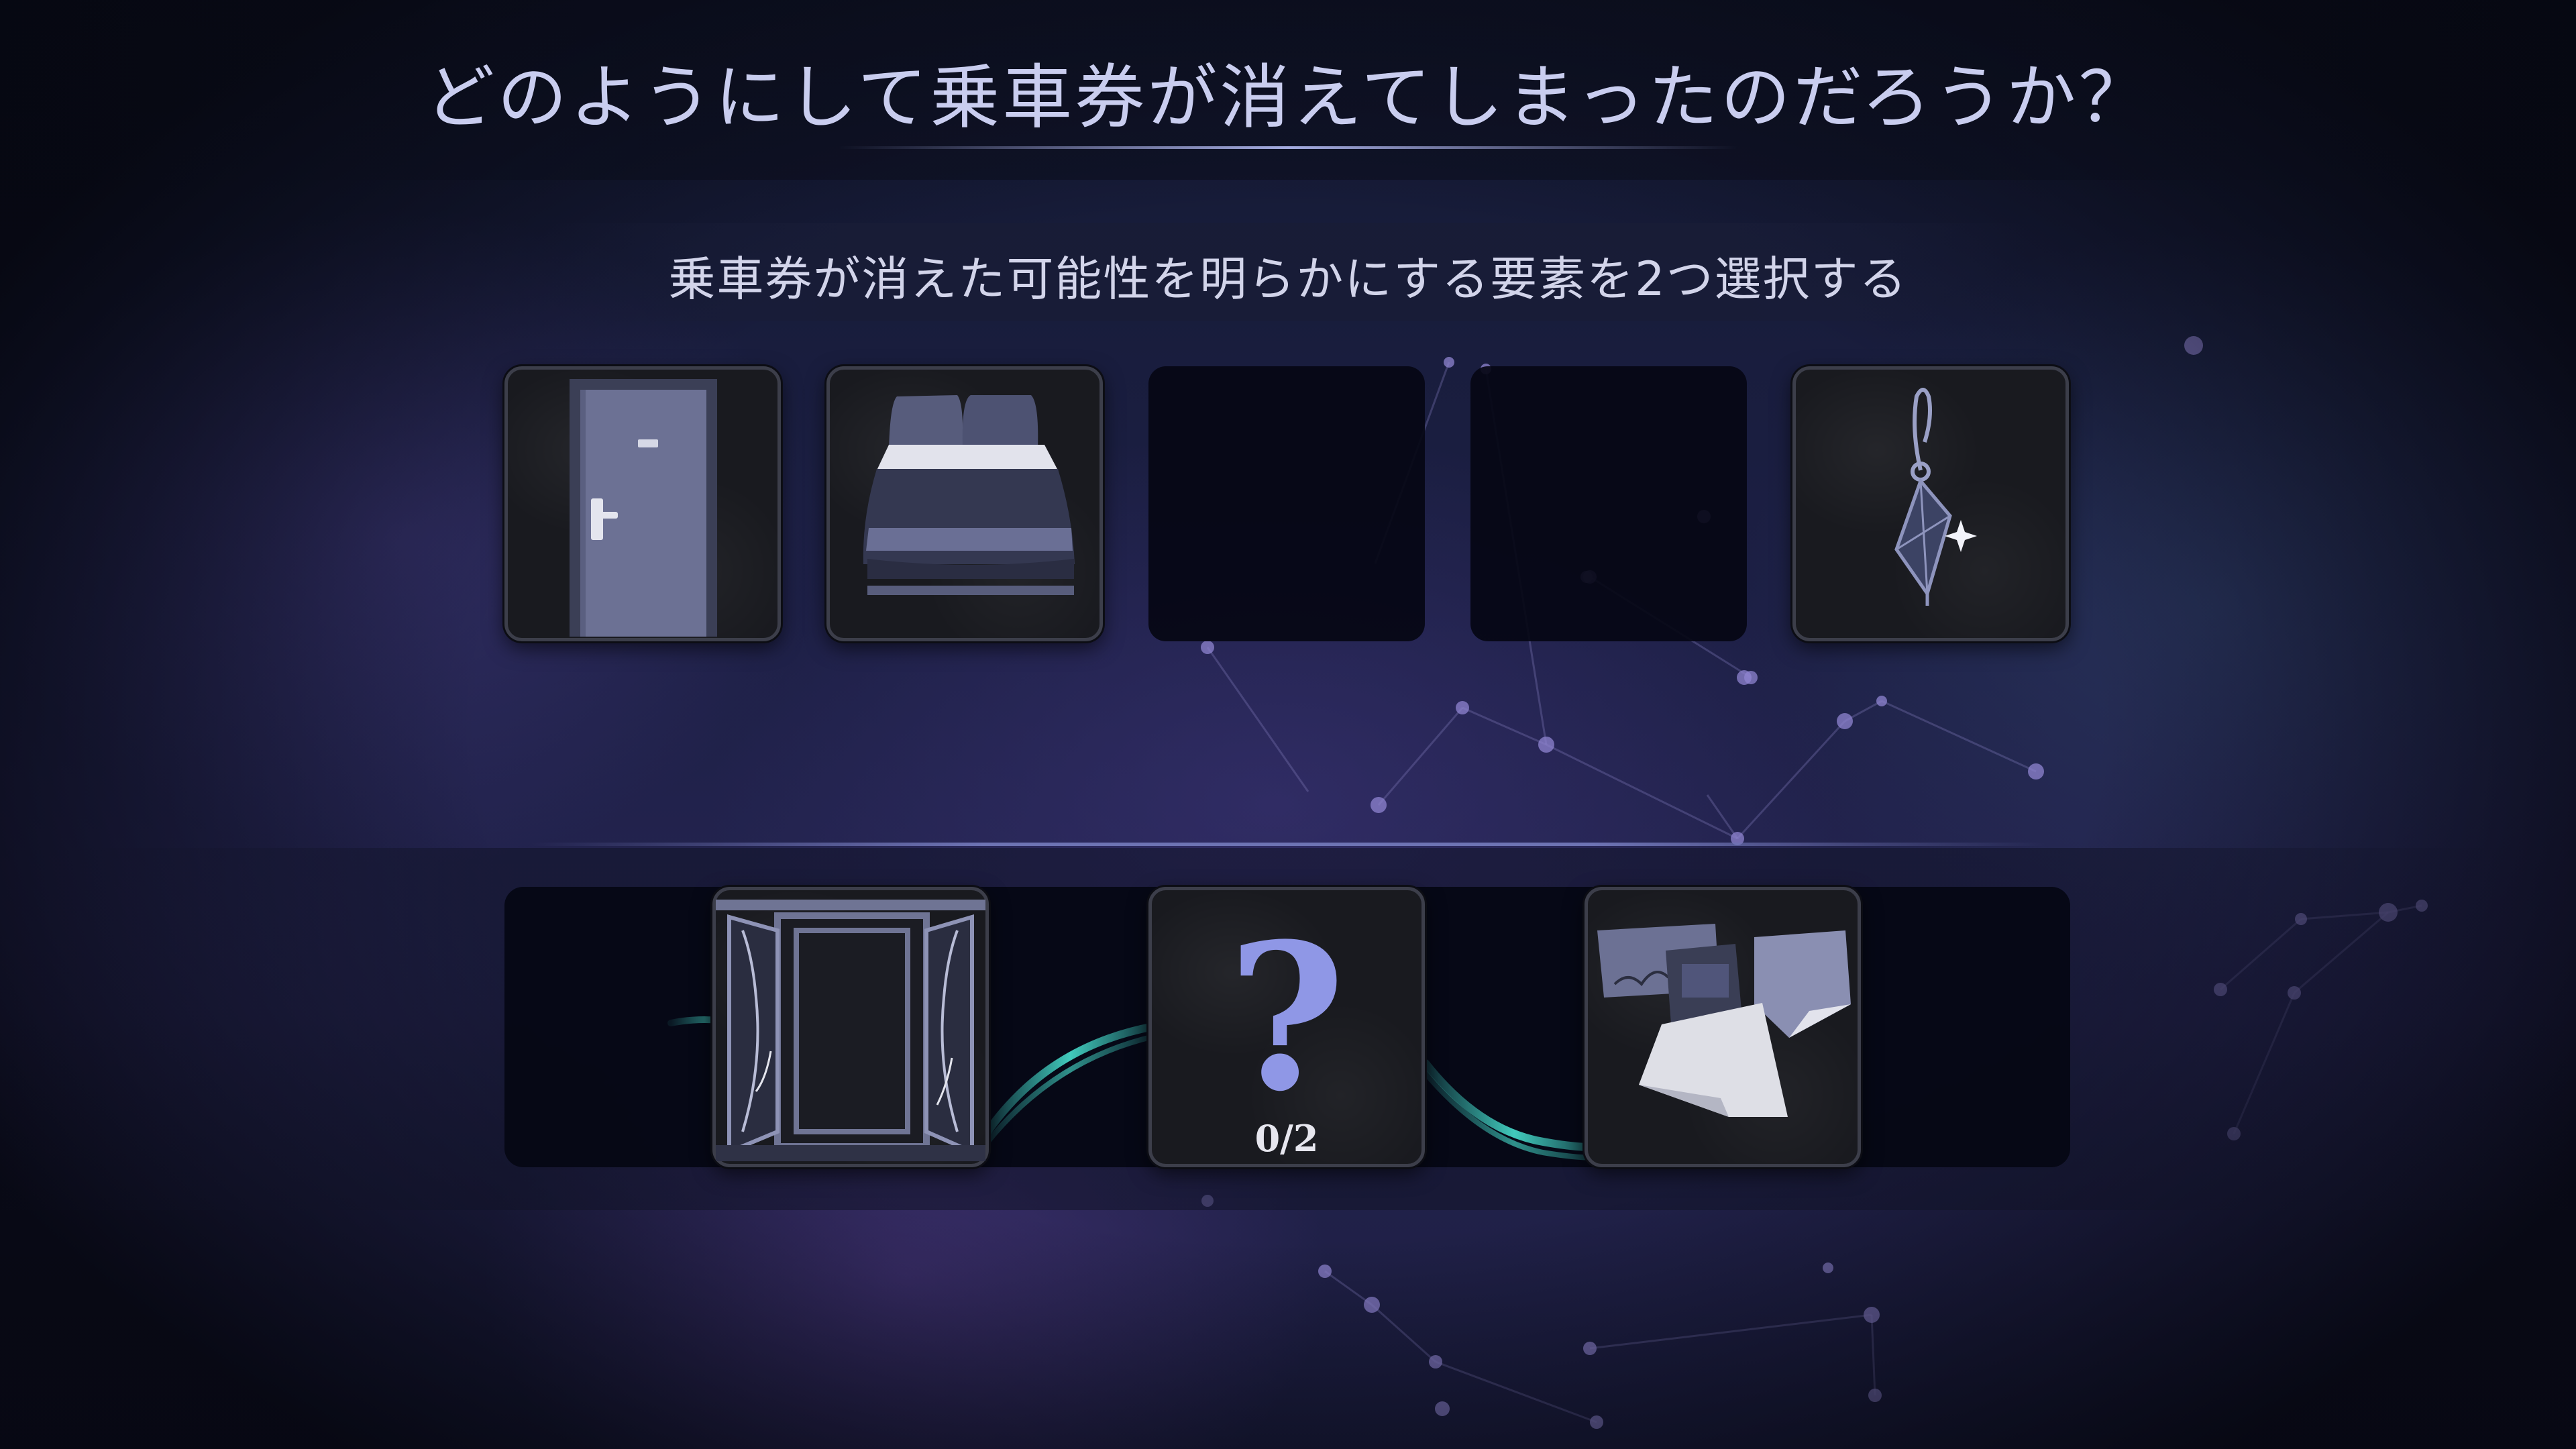  I want to click on open-window-icon, so click(850, 1030).